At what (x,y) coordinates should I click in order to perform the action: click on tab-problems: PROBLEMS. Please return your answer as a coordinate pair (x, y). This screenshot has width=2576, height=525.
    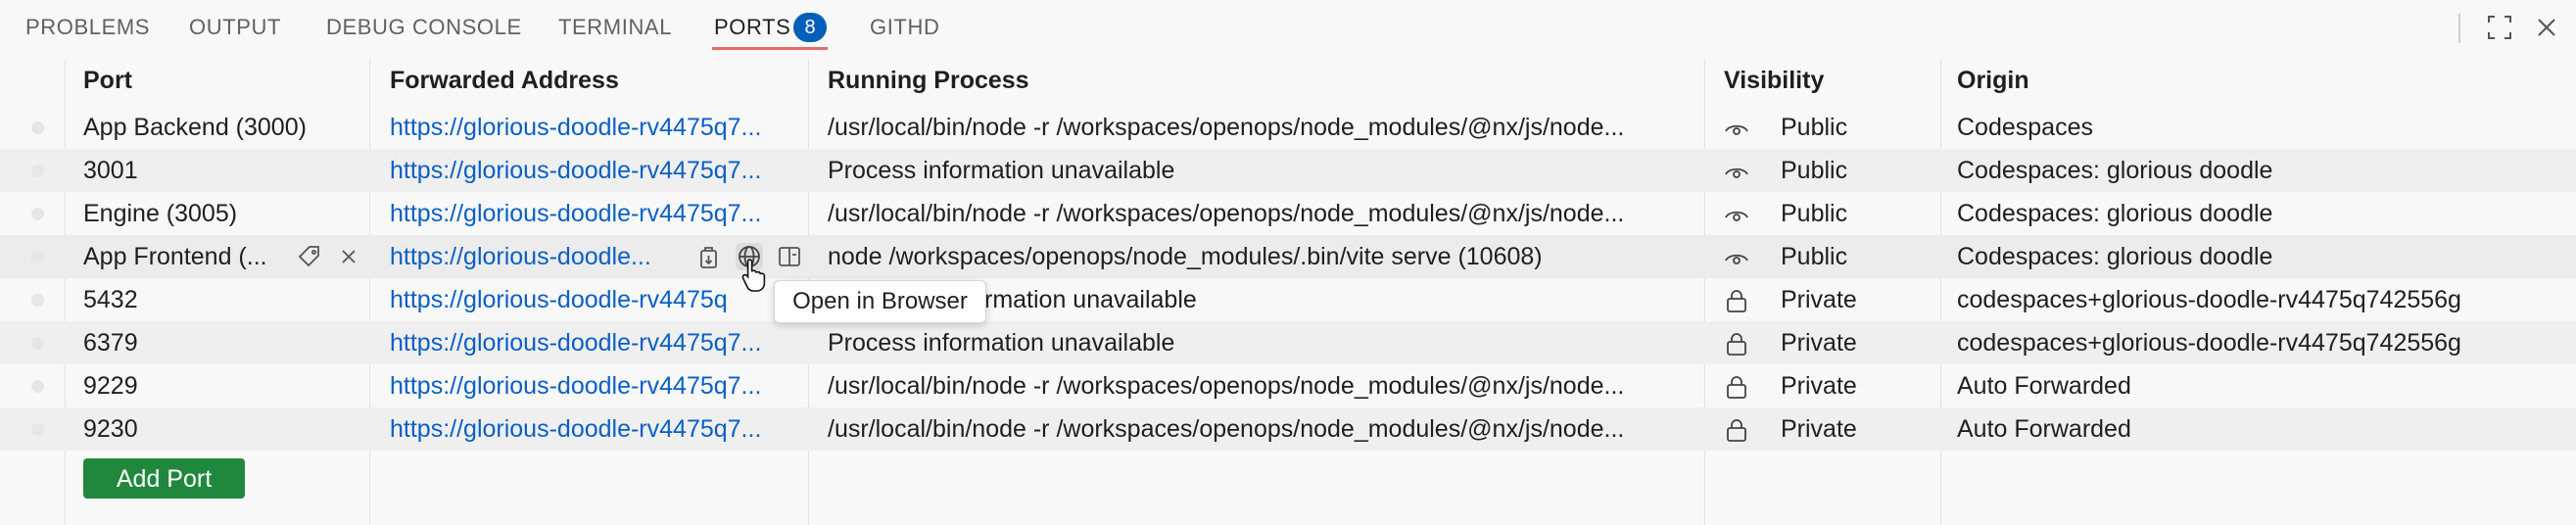
    Looking at the image, I should click on (88, 28).